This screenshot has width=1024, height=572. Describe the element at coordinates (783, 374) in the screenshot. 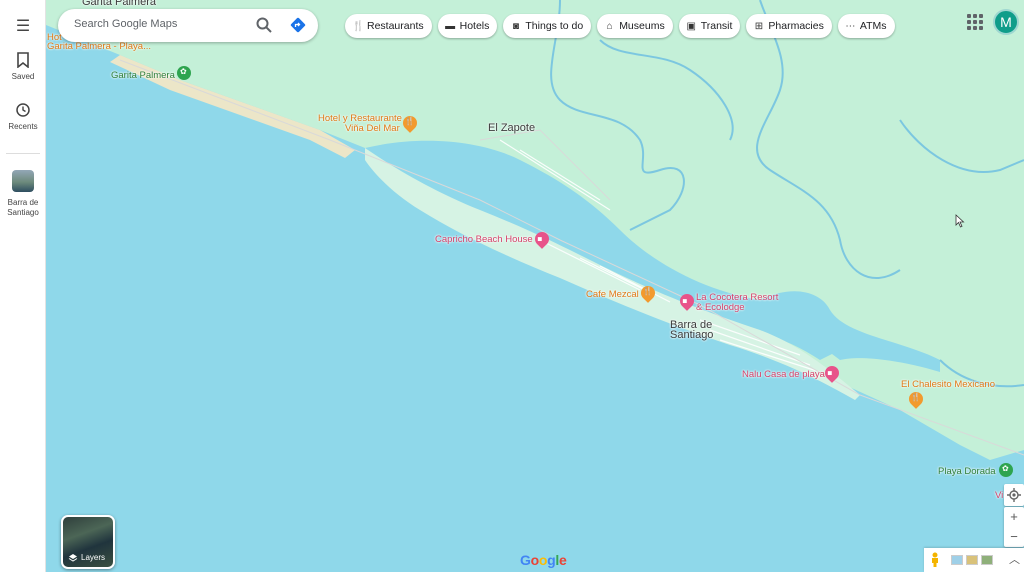

I see `place-label-nalu: Nalu Casa de playa` at that location.